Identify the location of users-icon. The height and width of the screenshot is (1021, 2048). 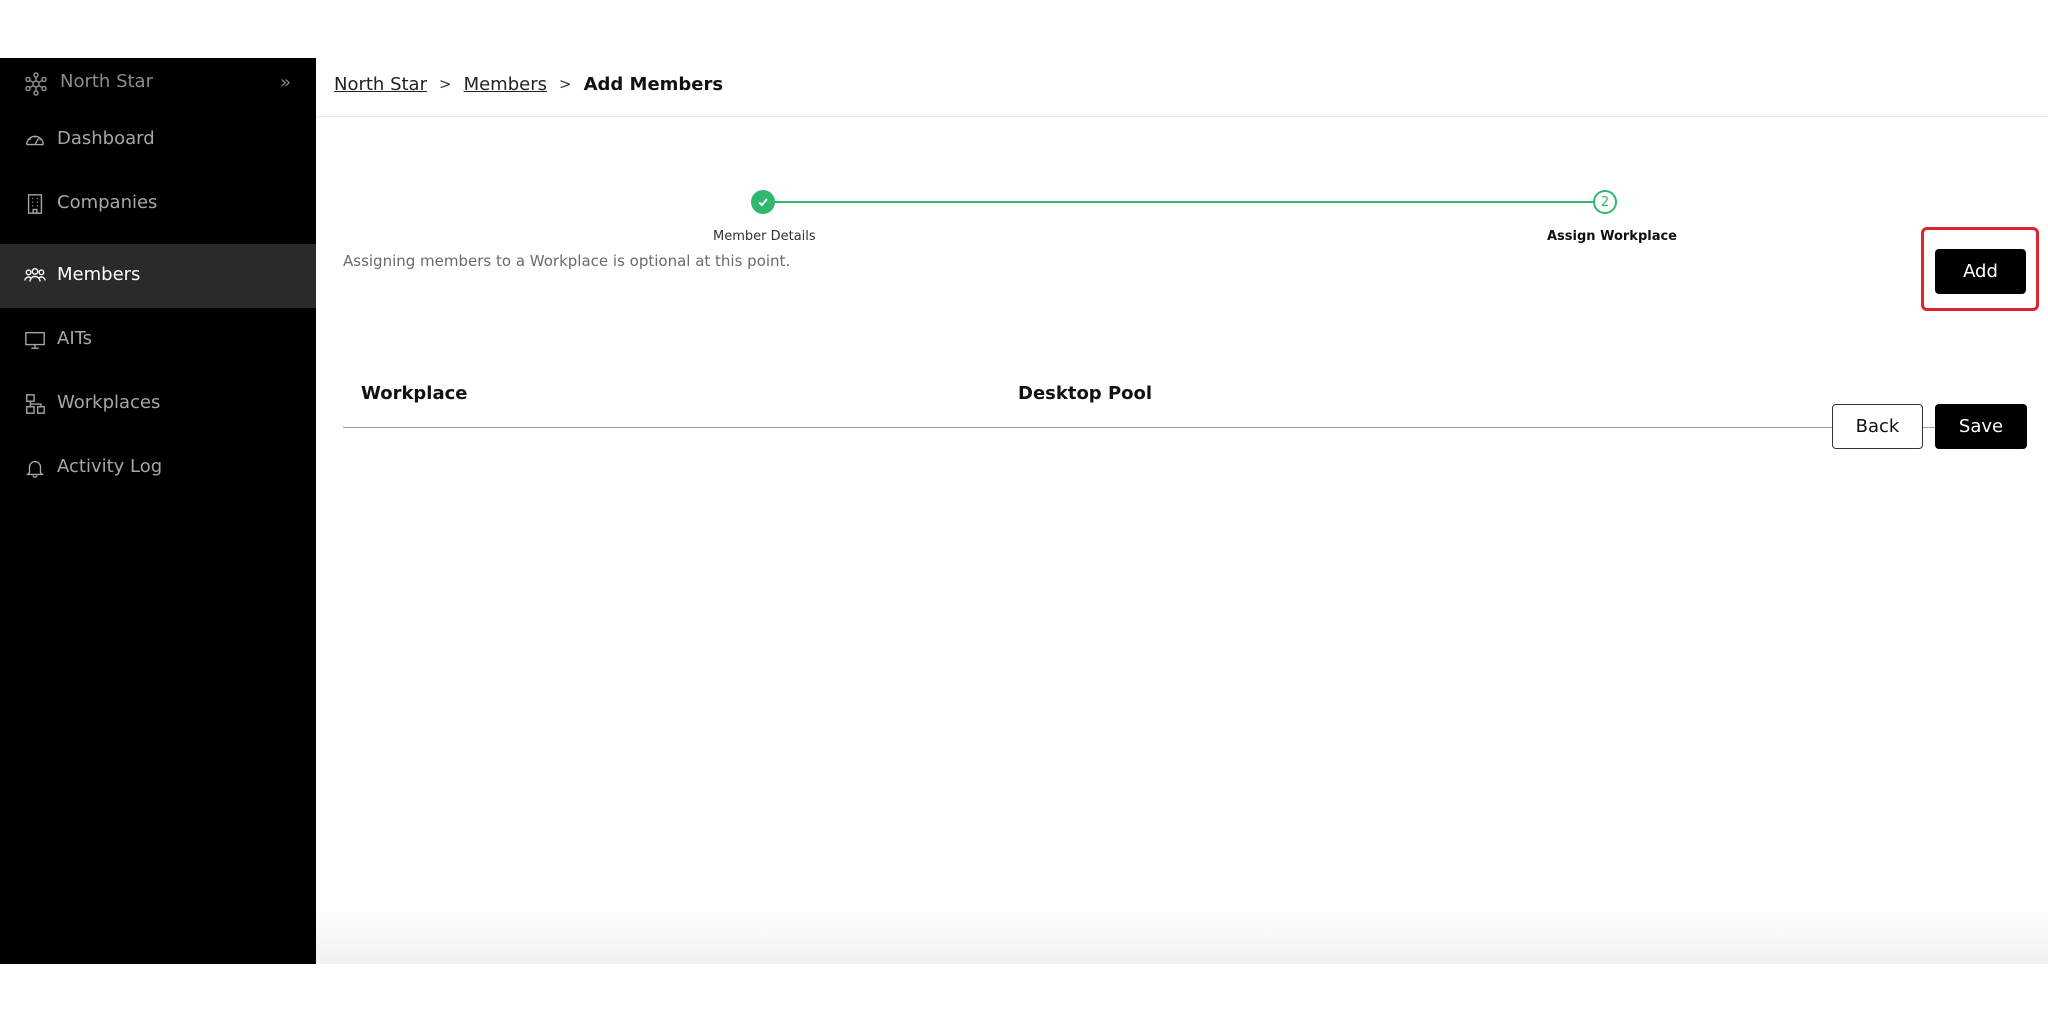
(35, 274).